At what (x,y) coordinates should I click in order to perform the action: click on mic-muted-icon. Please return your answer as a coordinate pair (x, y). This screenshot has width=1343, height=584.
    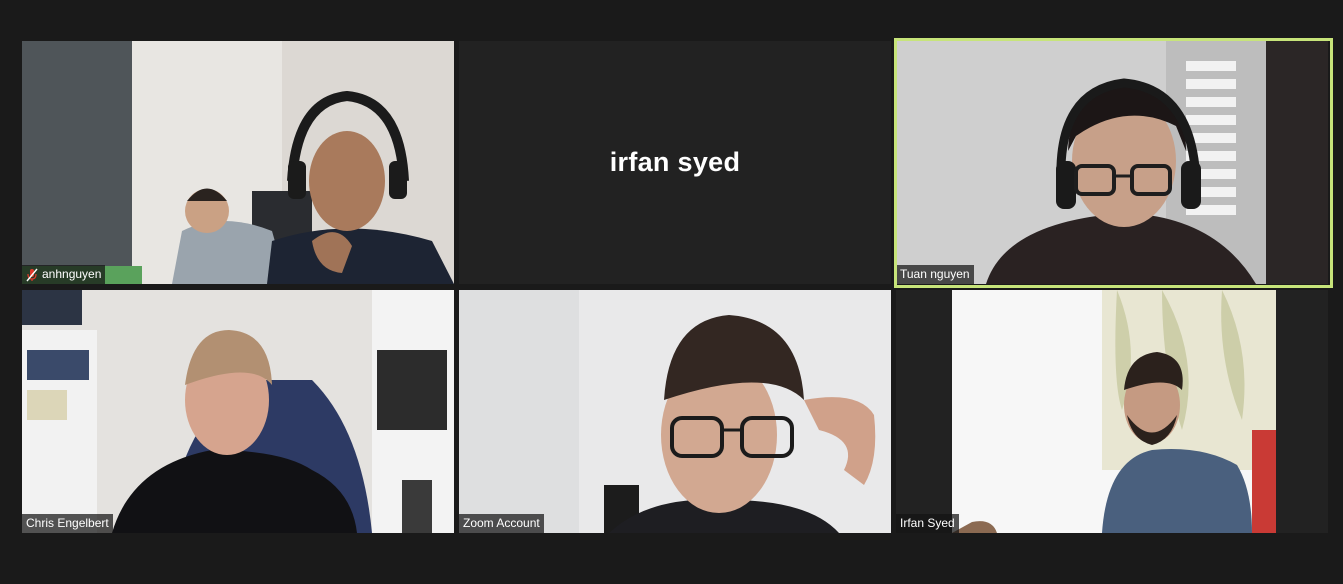
    Looking at the image, I should click on (32, 274).